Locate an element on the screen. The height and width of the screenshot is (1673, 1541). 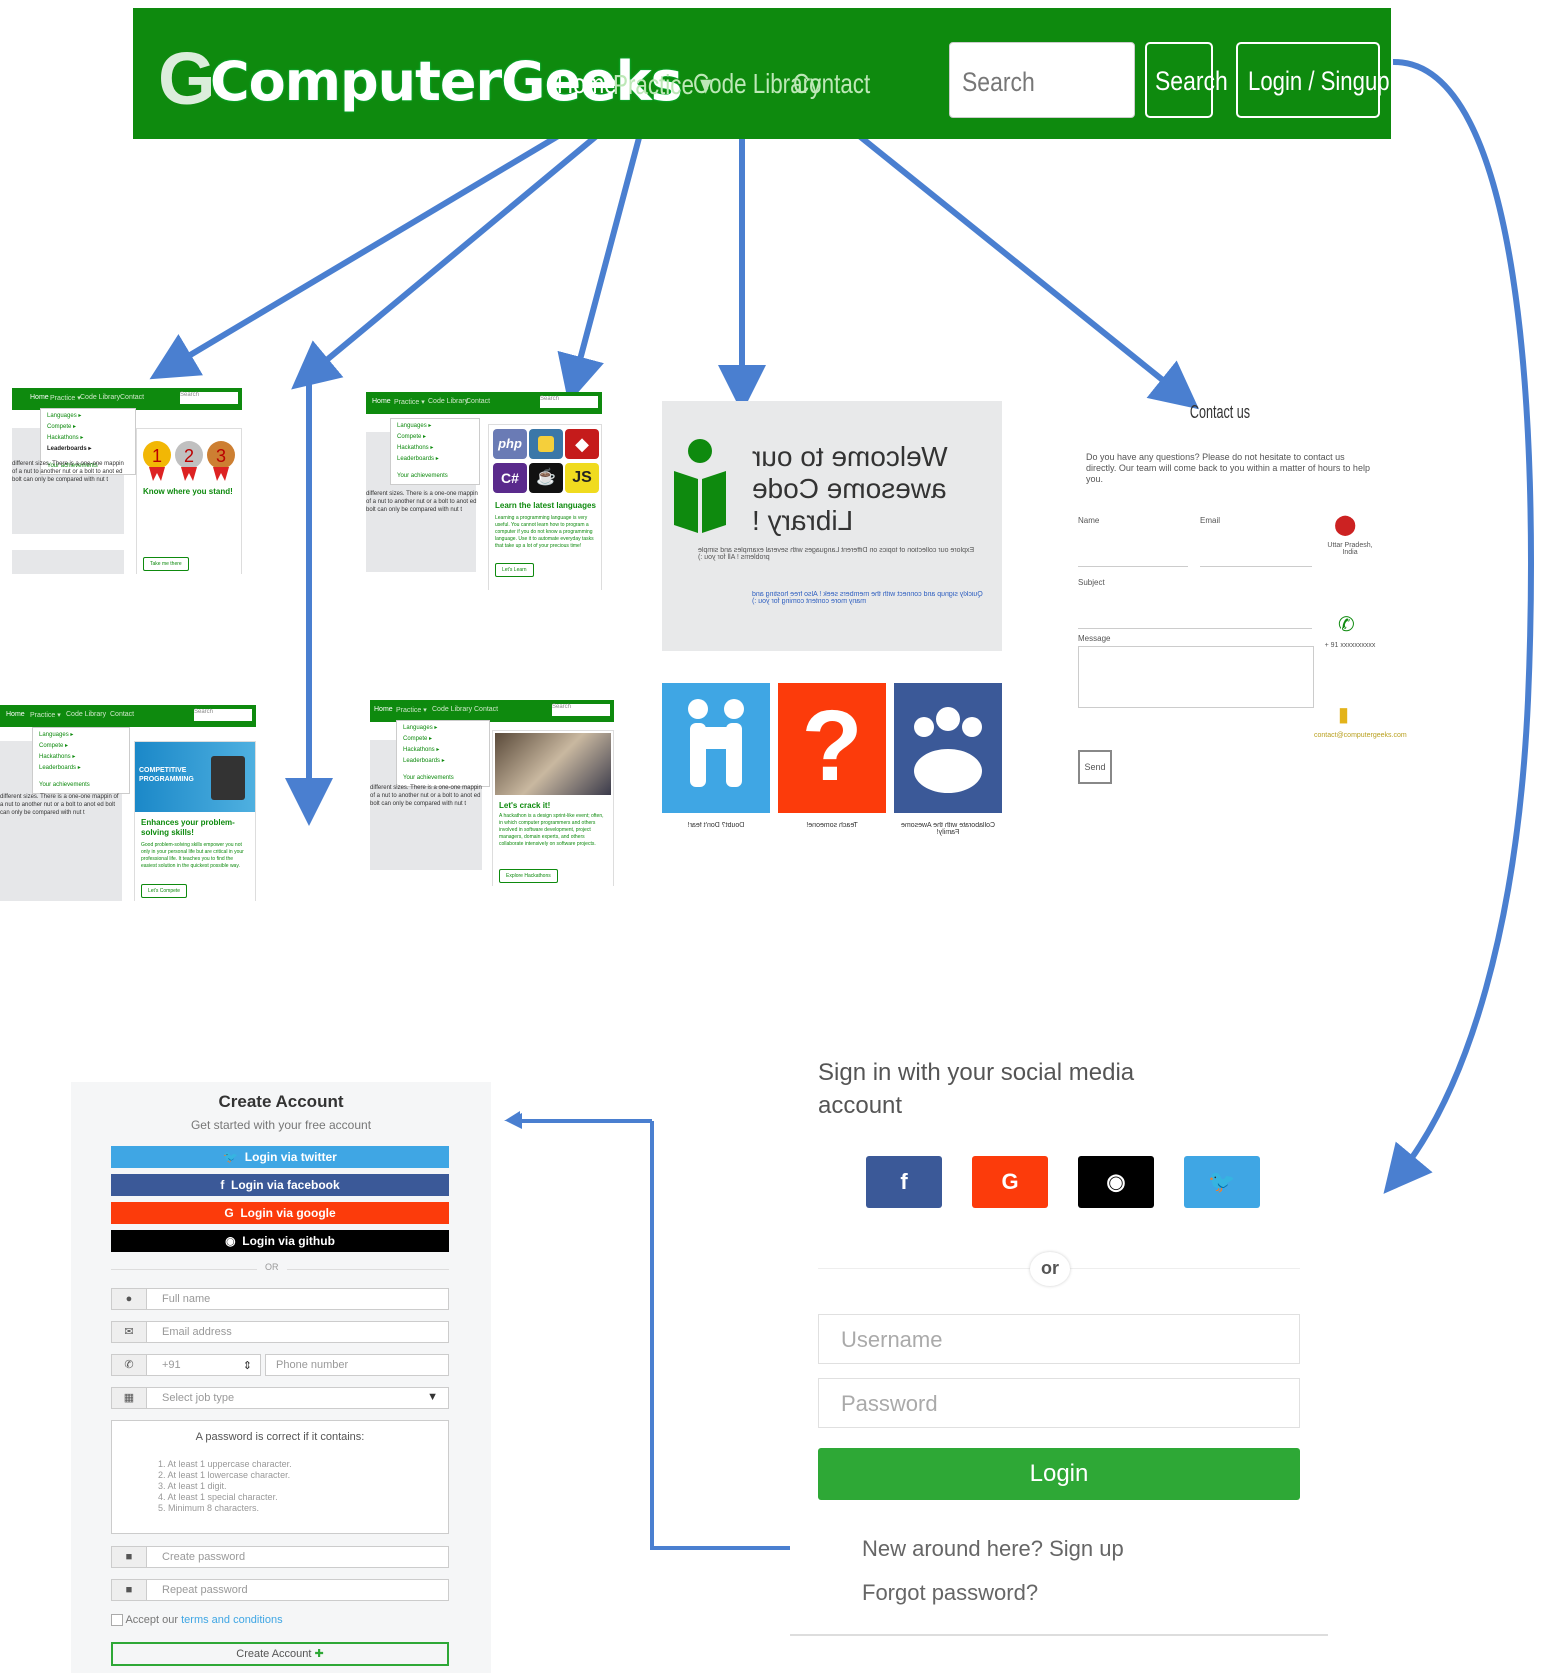
thumb-menu-item: Leaderboards ▸ is located at coordinates (418, 459).